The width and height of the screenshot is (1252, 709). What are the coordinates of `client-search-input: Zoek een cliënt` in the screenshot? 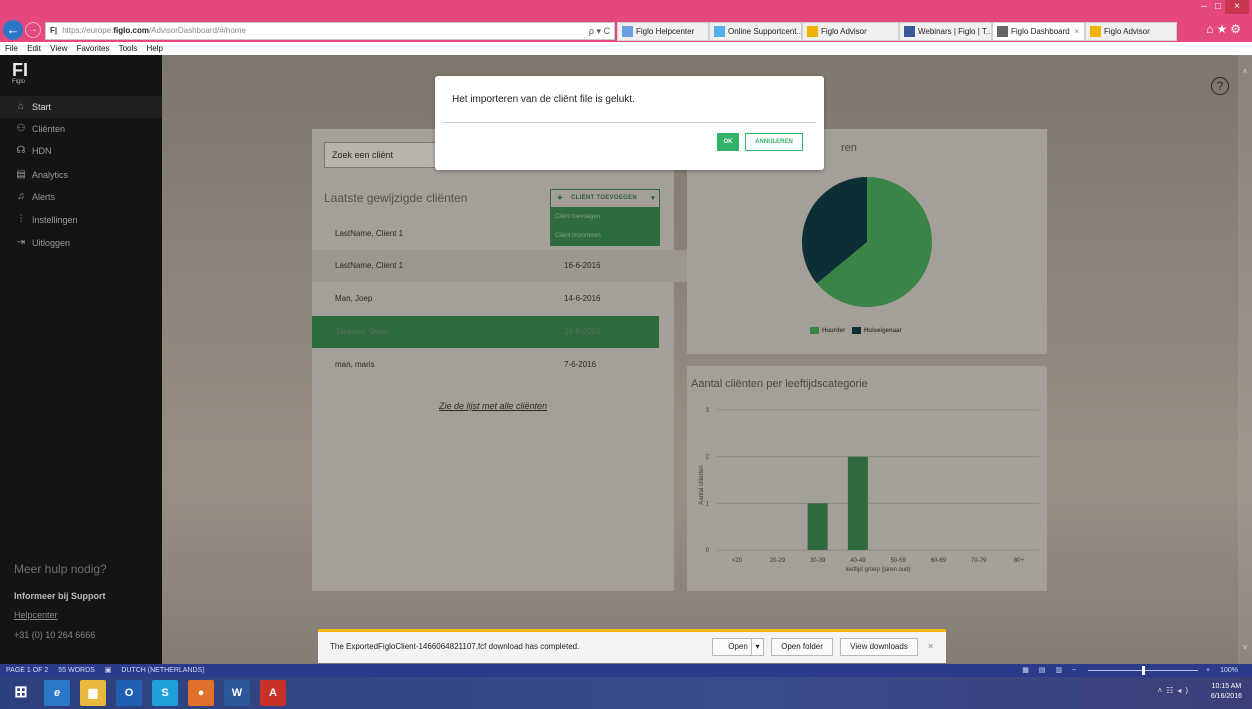 It's located at (384, 155).